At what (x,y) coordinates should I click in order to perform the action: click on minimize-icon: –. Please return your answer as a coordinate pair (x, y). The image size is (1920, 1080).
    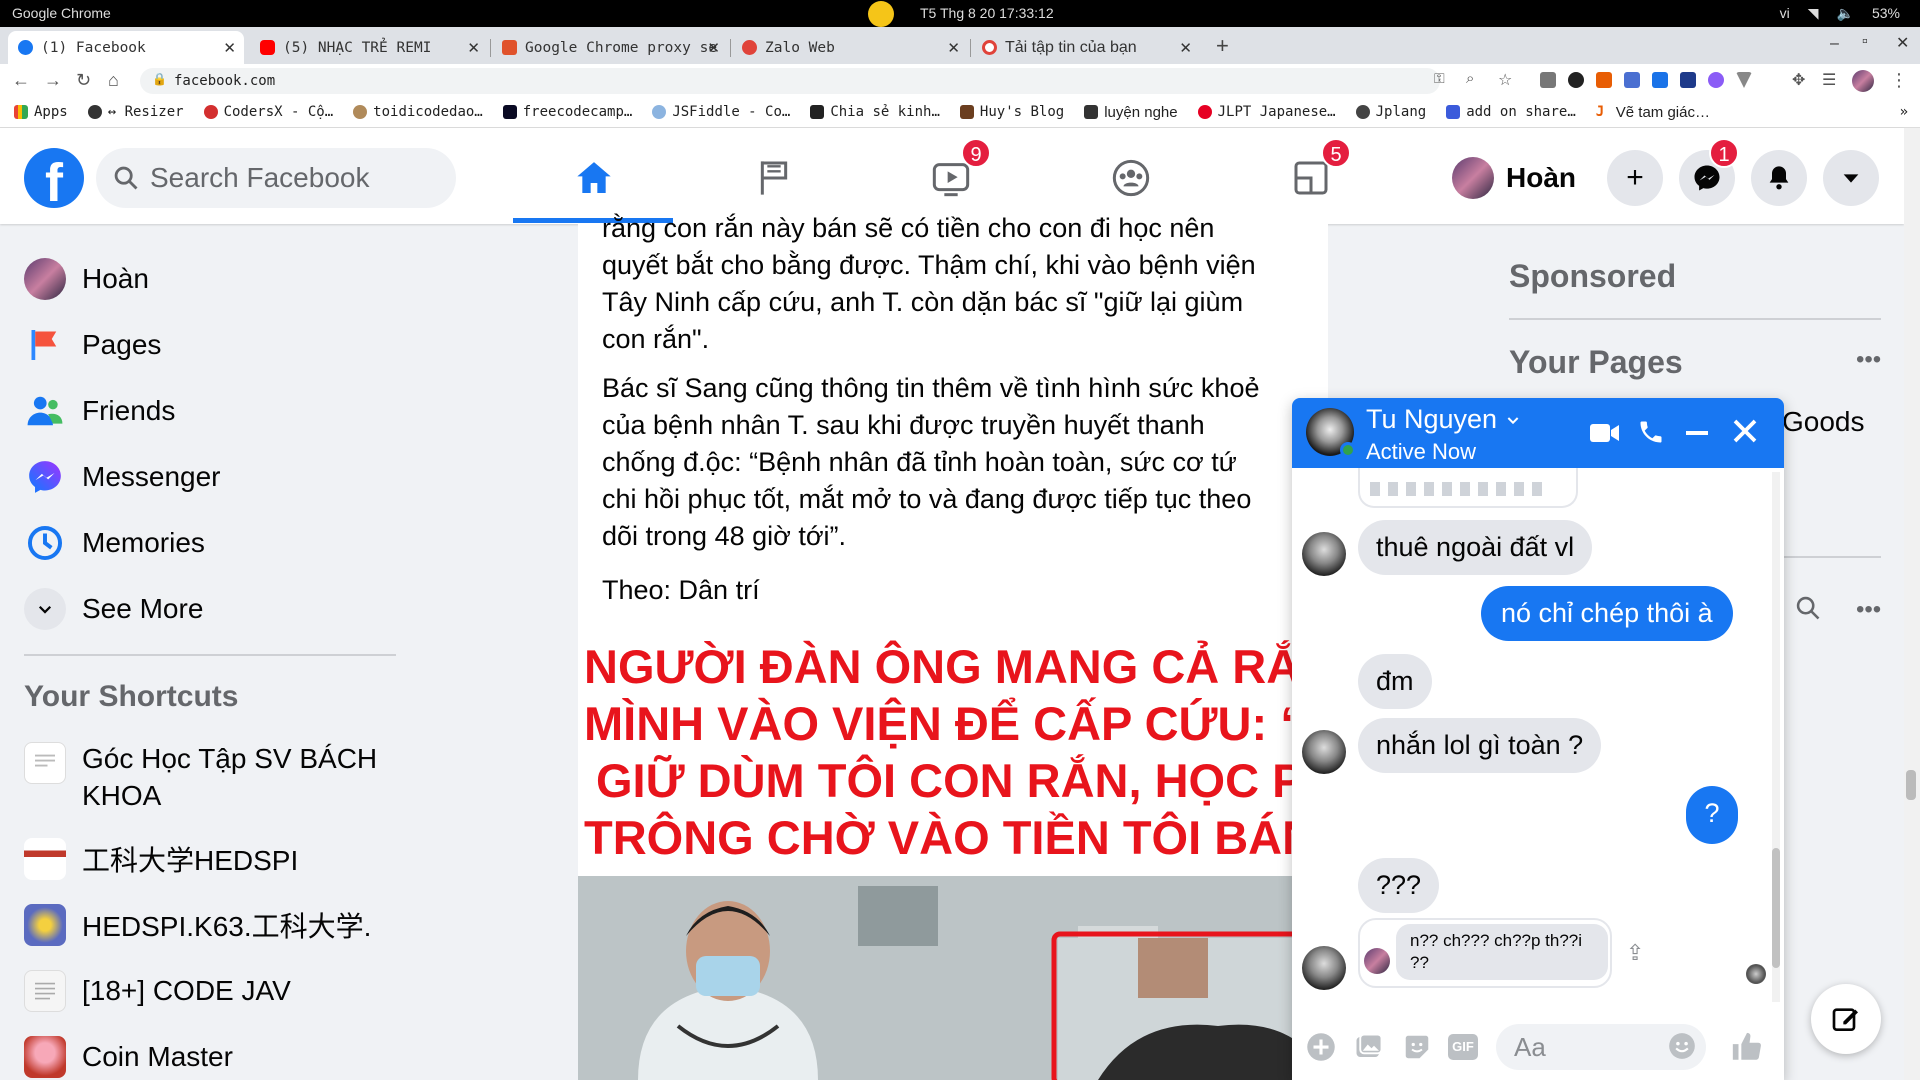
    Looking at the image, I should click on (1834, 44).